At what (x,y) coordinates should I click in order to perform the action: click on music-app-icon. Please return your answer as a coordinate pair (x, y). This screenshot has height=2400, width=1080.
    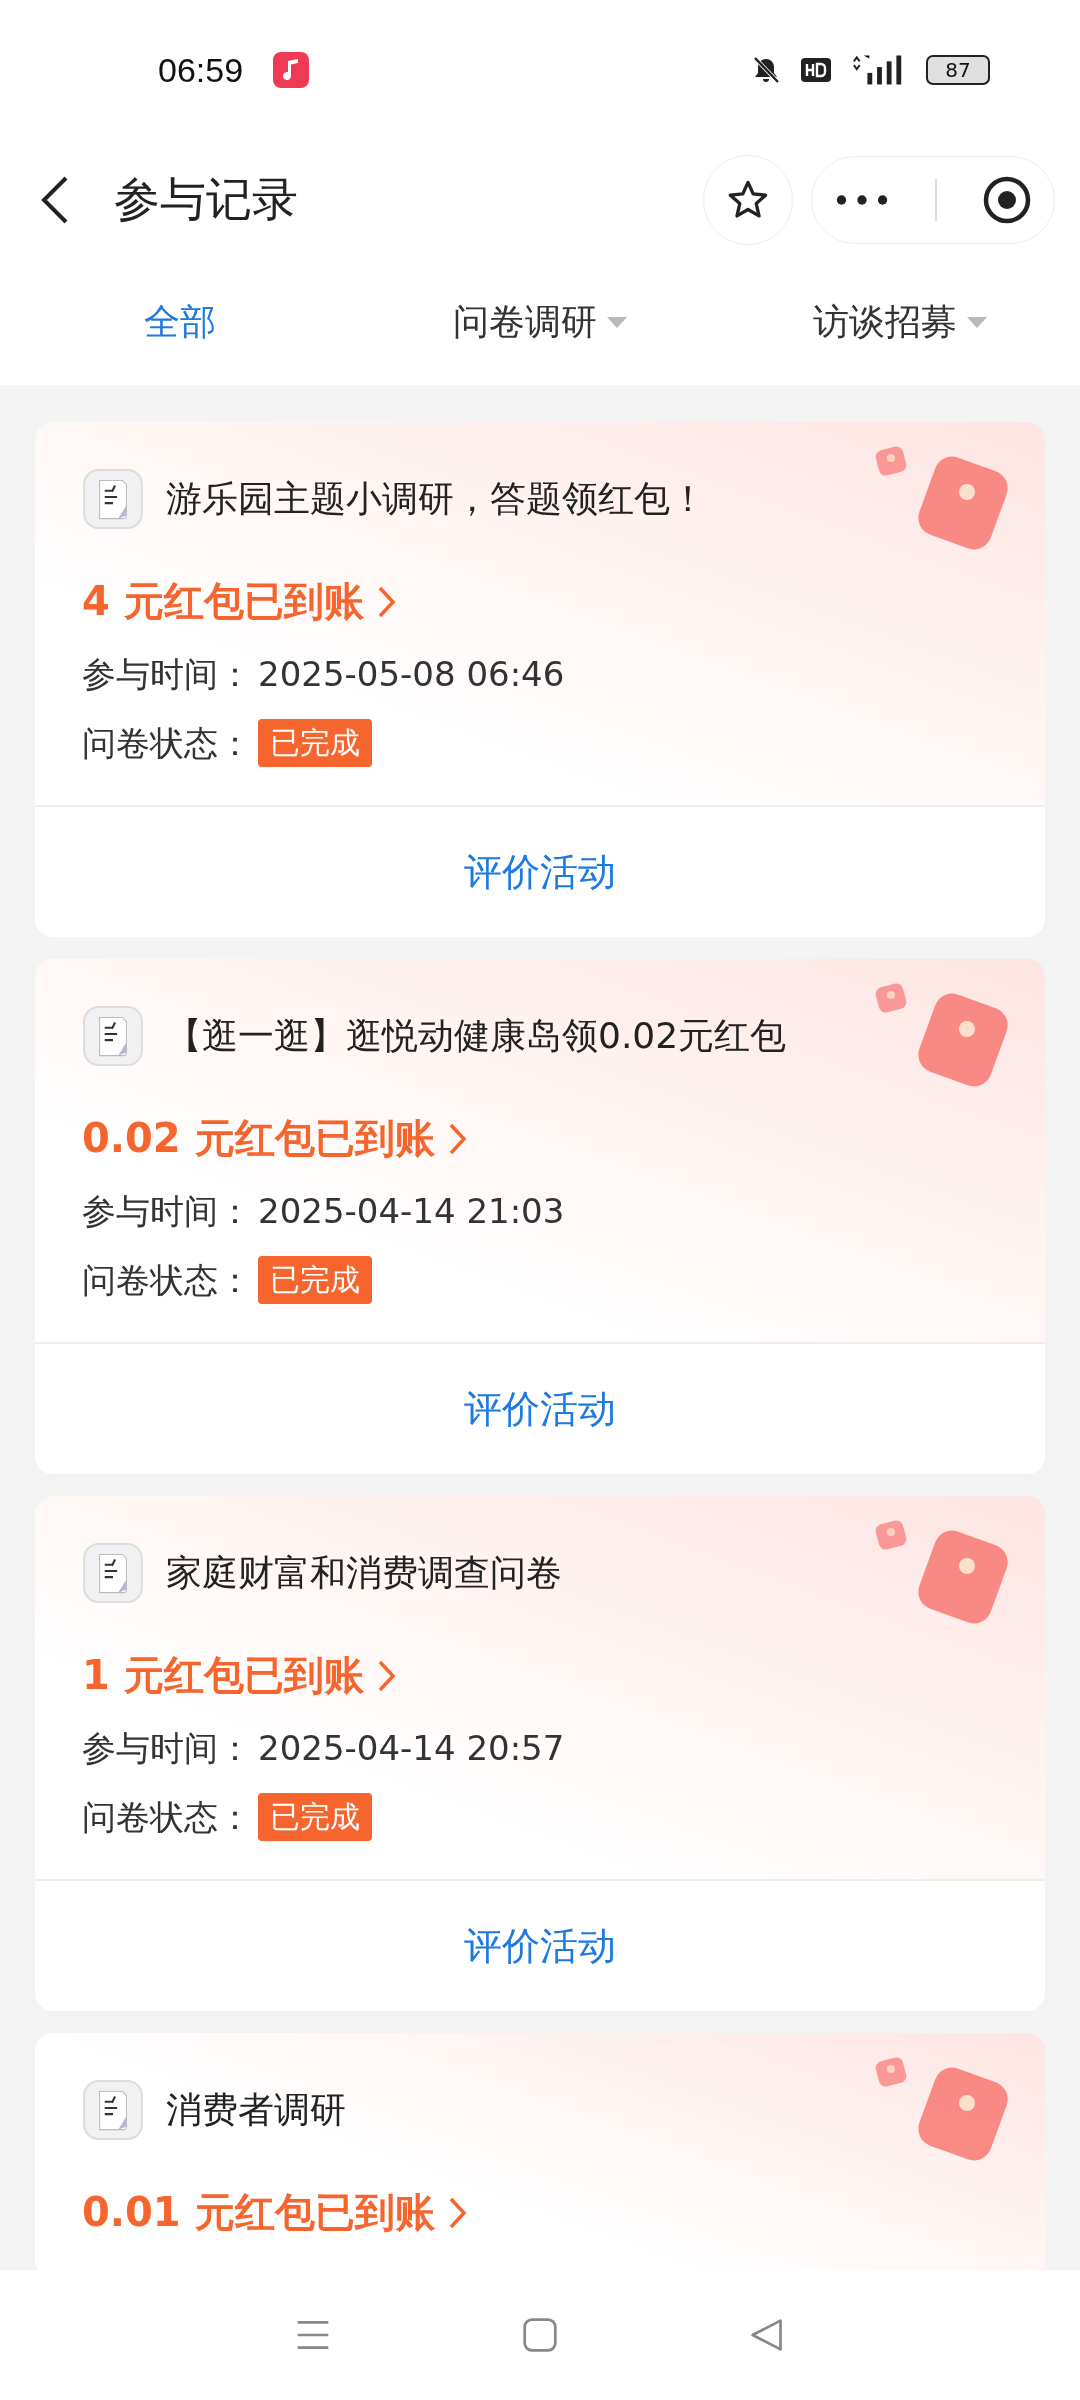
    Looking at the image, I should click on (291, 70).